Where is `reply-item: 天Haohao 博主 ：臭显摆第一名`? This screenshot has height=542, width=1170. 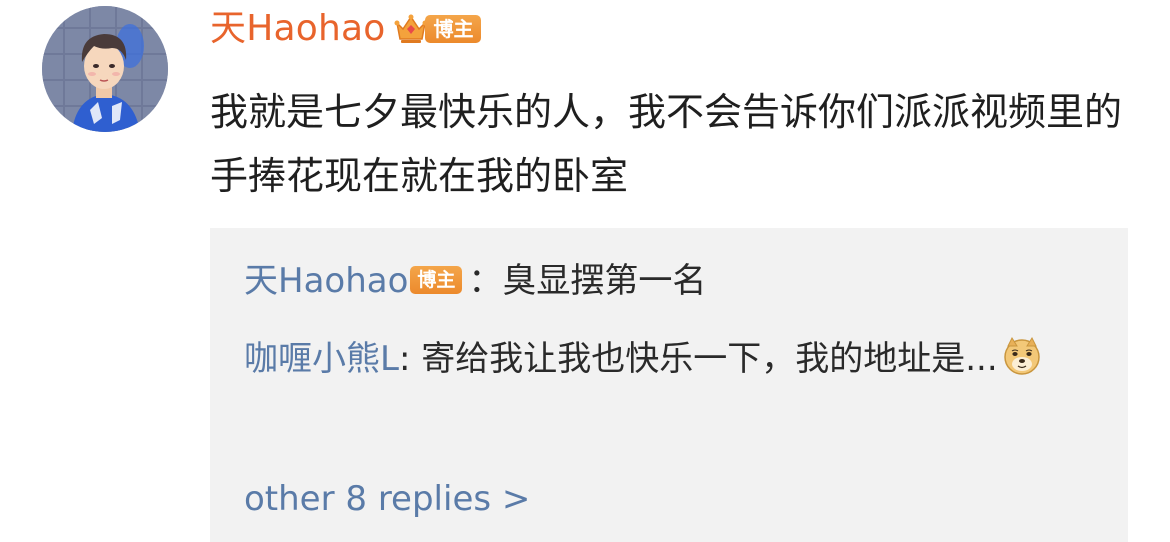
reply-item: 天Haohao 博主 ：臭显摆第一名 is located at coordinates (674, 281).